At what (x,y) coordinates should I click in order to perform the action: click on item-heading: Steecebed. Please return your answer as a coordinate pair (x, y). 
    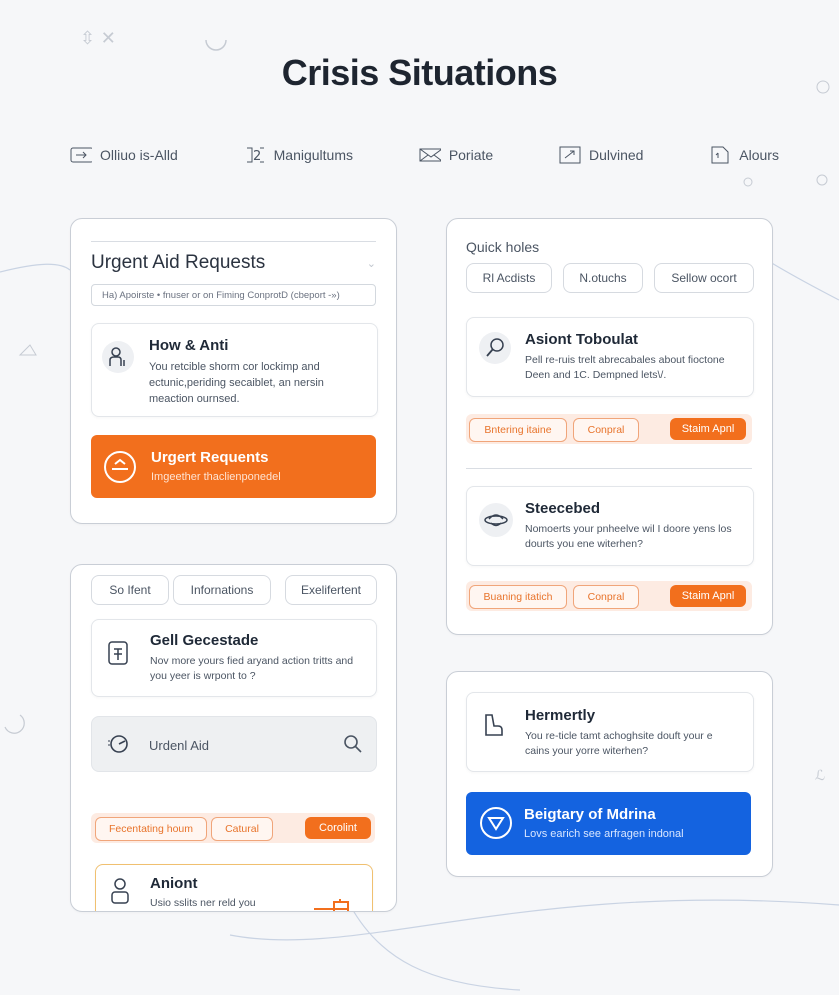
    Looking at the image, I should click on (563, 508).